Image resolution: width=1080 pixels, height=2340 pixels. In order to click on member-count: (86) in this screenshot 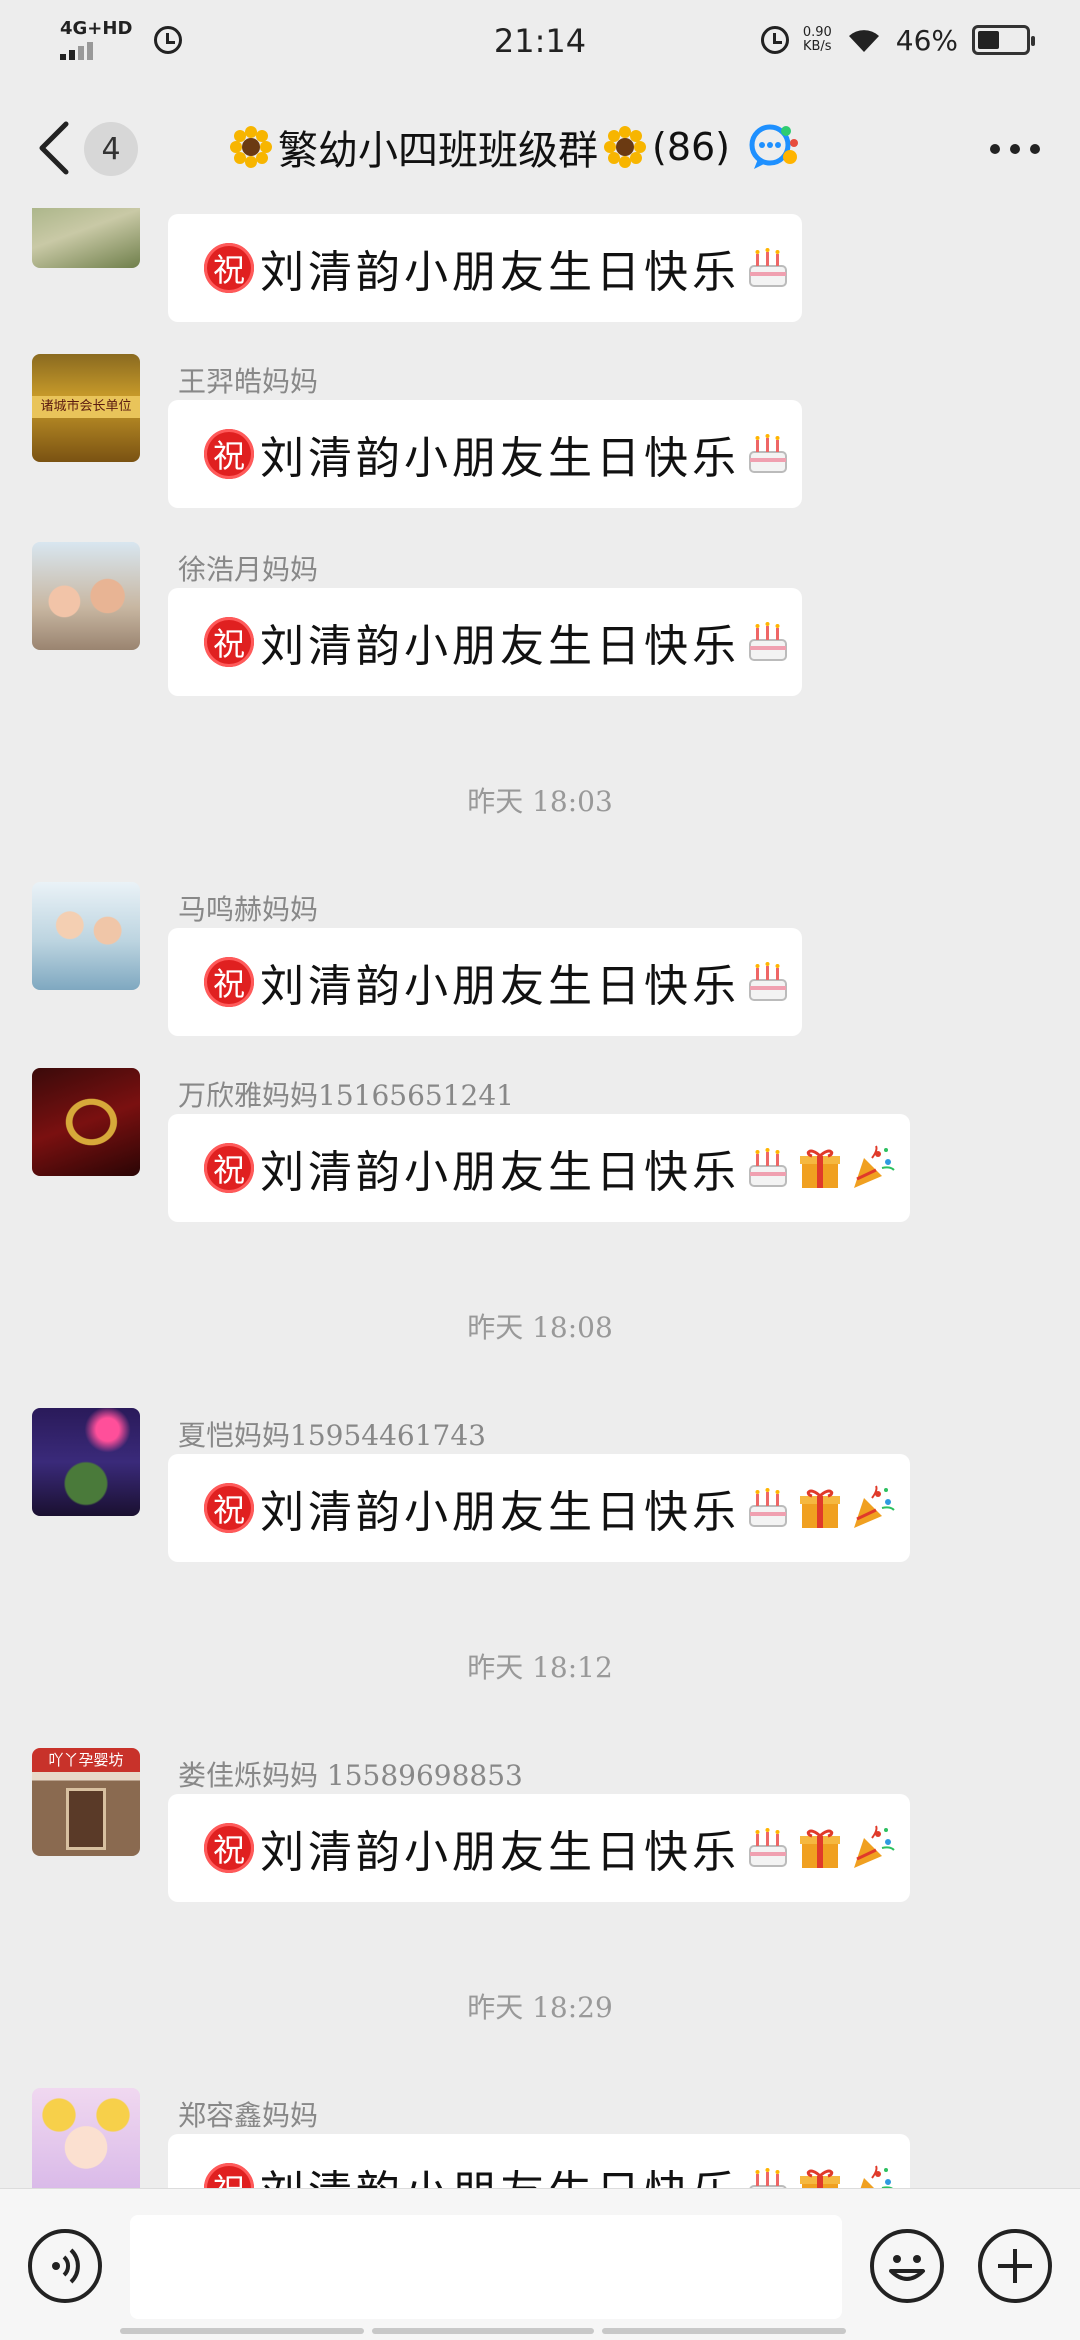, I will do `click(691, 147)`.